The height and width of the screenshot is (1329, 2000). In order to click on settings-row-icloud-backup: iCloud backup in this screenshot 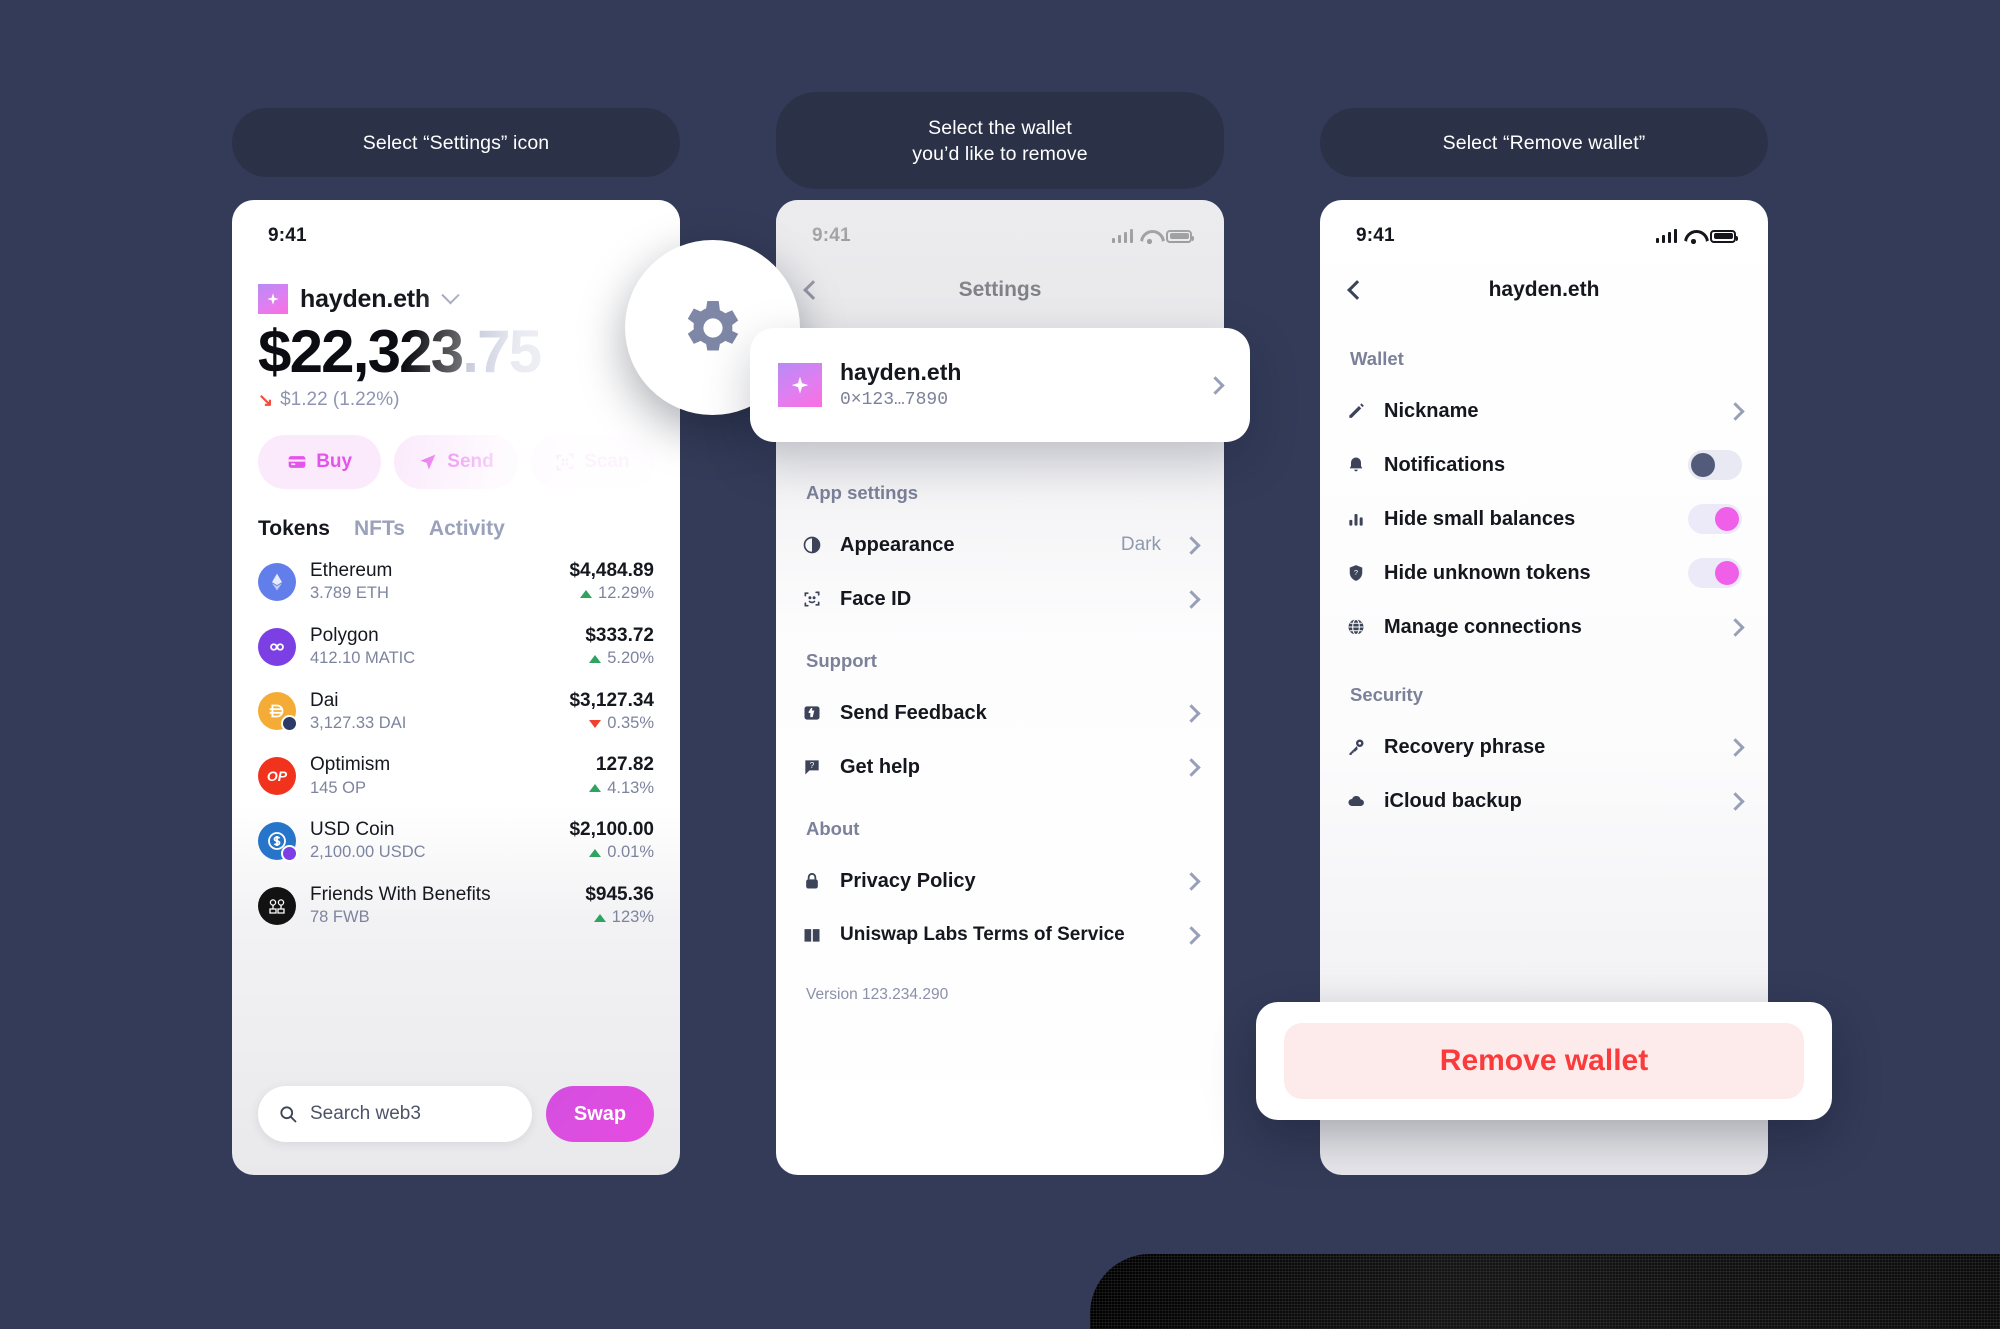, I will do `click(1545, 801)`.